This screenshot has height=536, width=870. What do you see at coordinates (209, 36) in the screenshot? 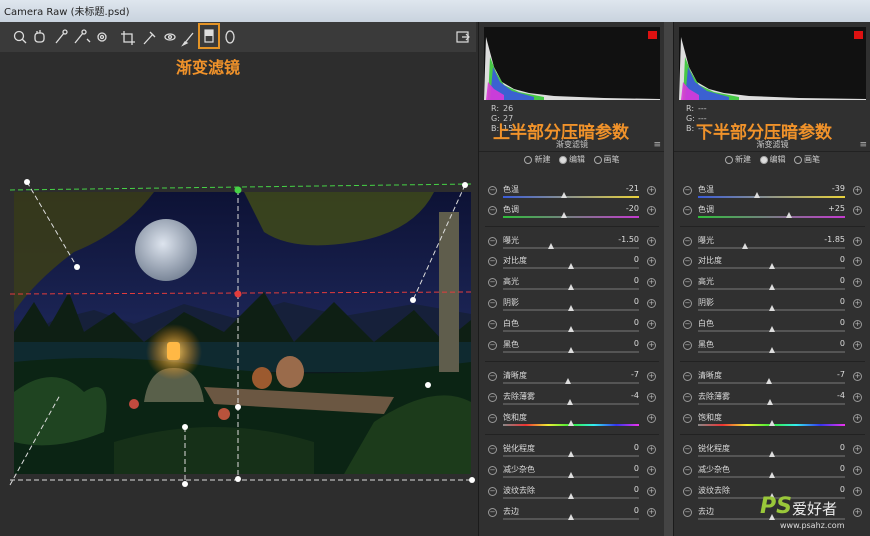
I see `graduated-filter-button` at bounding box center [209, 36].